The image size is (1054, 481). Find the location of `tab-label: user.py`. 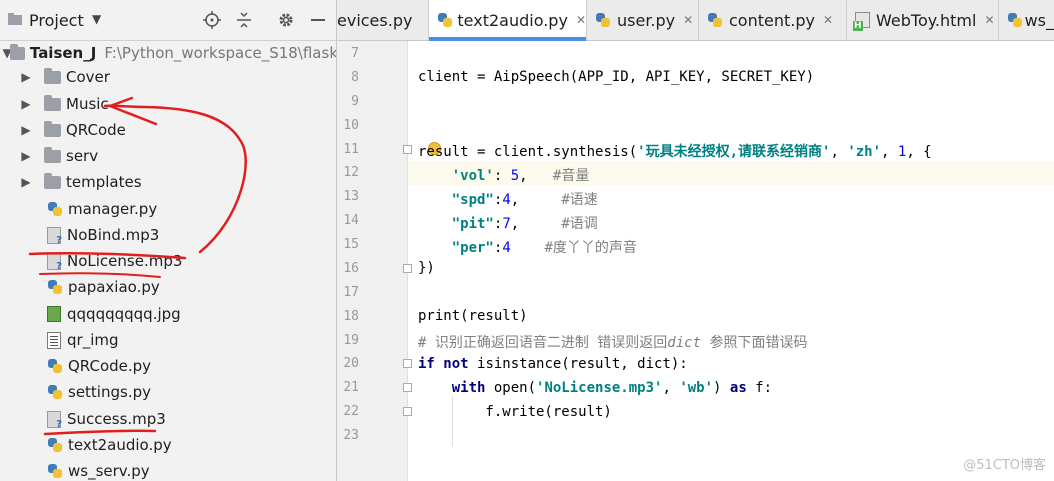

tab-label: user.py is located at coordinates (646, 20).